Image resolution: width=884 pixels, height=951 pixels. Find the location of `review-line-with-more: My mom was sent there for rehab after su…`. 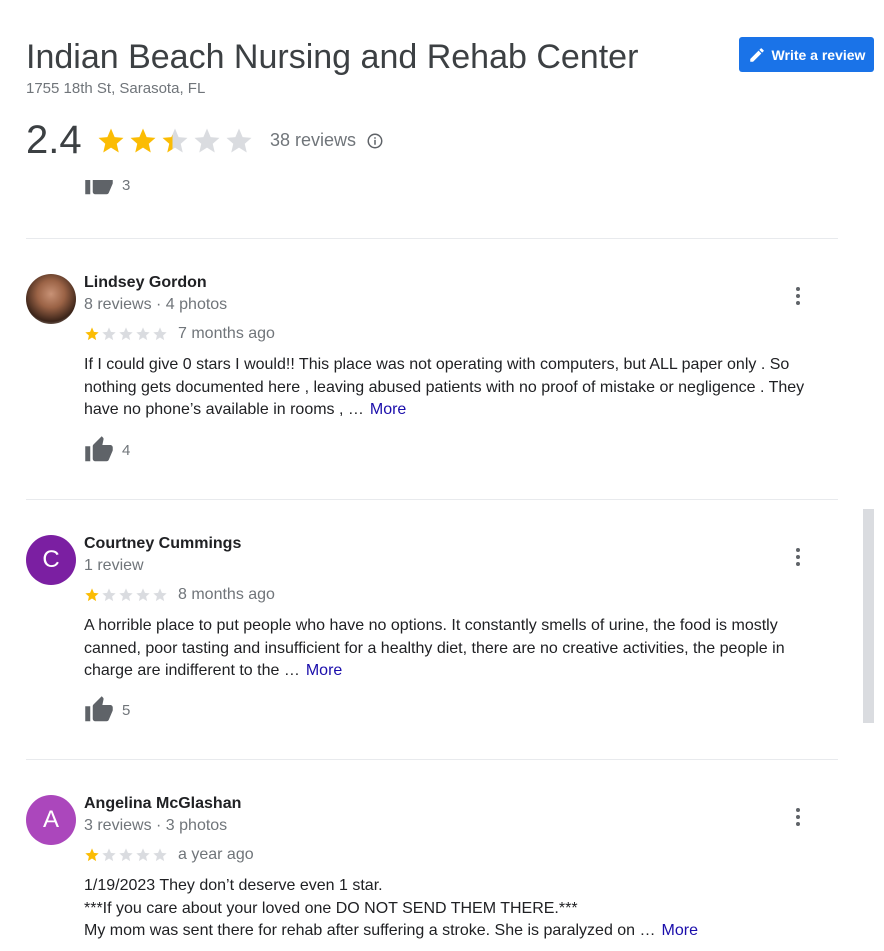

review-line-with-more: My mom was sent there for rehab after su… is located at coordinates (454, 931).